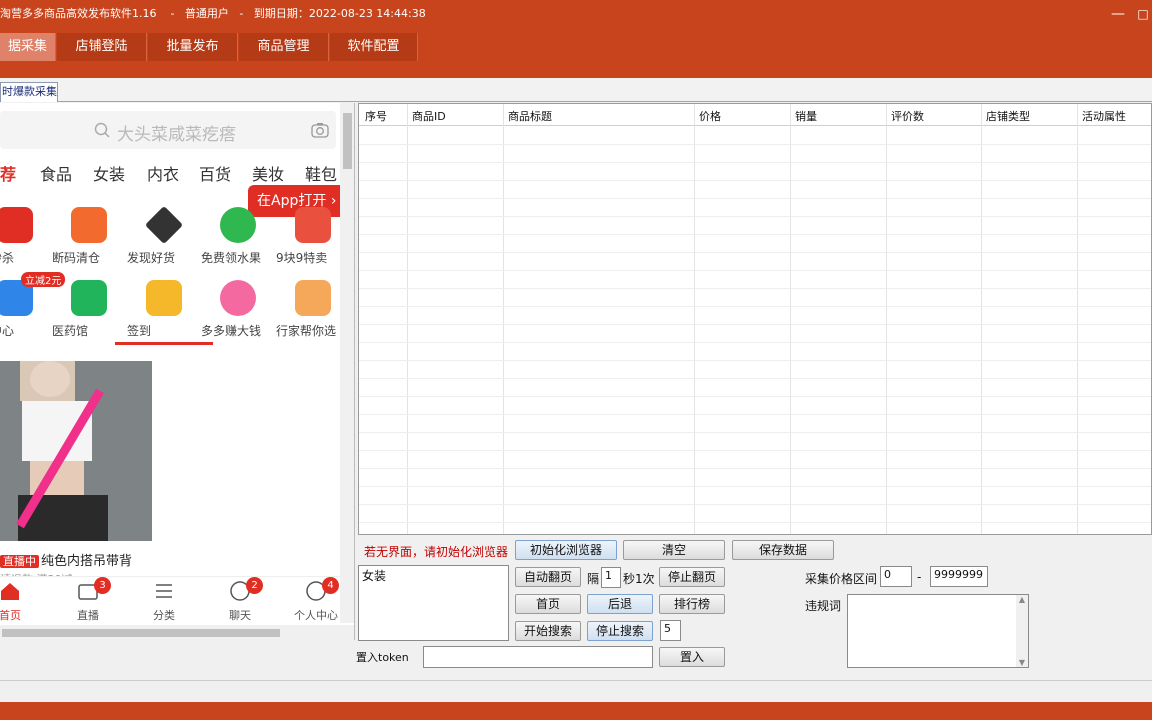 The image size is (1152, 720). I want to click on icon-recharge: 立减2元 值中心, so click(33, 305).